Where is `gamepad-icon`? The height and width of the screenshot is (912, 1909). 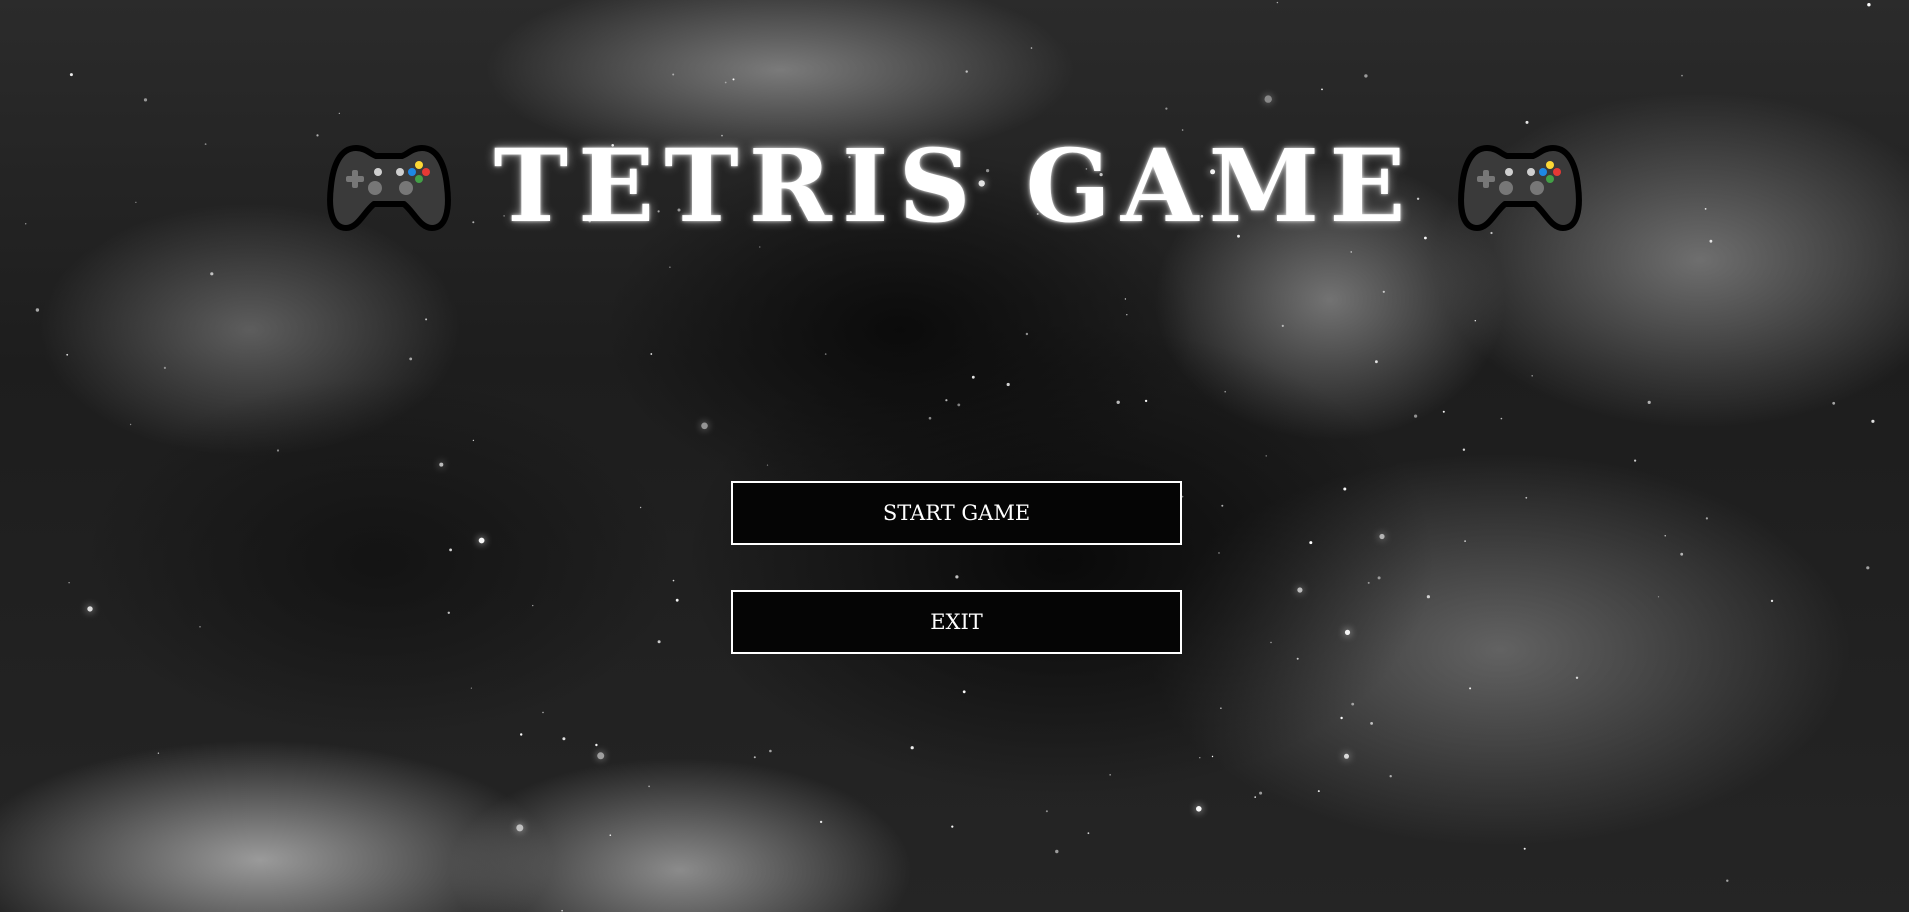
gamepad-icon is located at coordinates (388, 188).